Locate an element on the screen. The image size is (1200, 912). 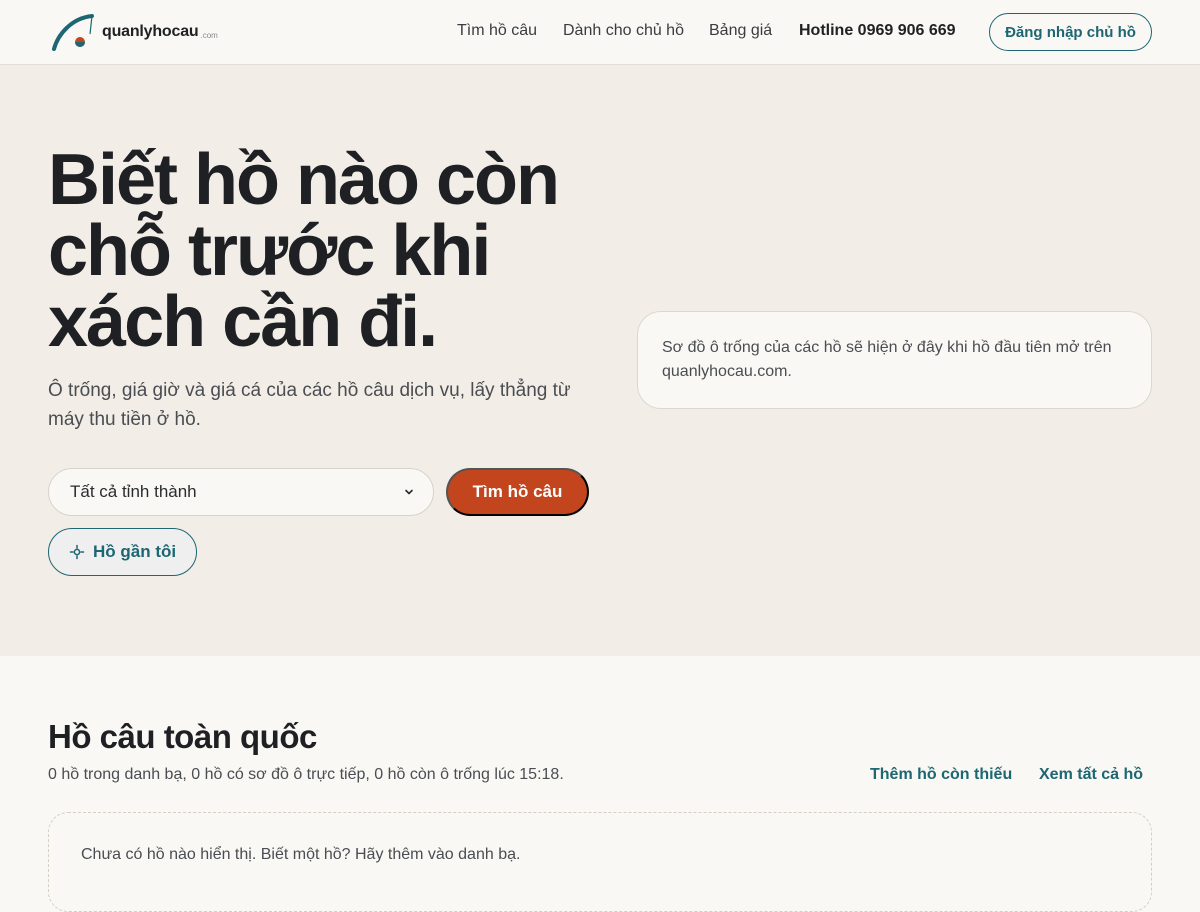
section-title: Hồ câu toàn quốc is located at coordinates (182, 736).